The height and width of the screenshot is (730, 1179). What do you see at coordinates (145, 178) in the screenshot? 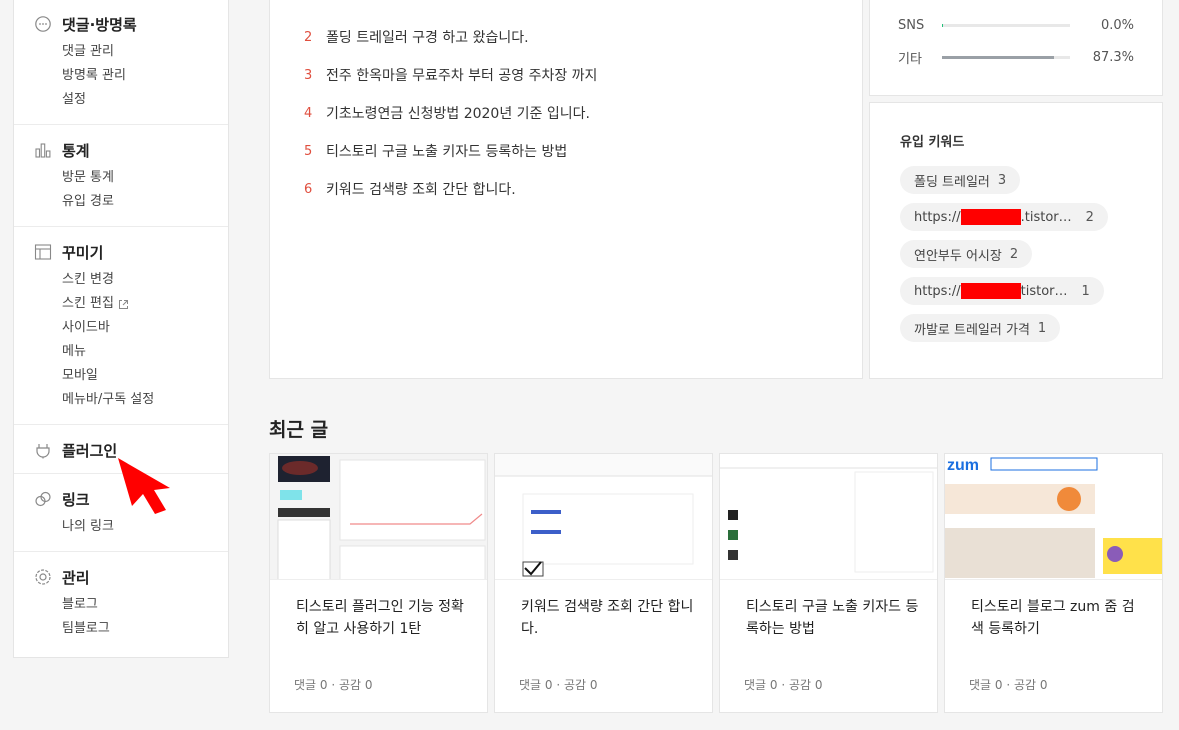
I see `sidebar-item-visit-stats: 방문 통계` at bounding box center [145, 178].